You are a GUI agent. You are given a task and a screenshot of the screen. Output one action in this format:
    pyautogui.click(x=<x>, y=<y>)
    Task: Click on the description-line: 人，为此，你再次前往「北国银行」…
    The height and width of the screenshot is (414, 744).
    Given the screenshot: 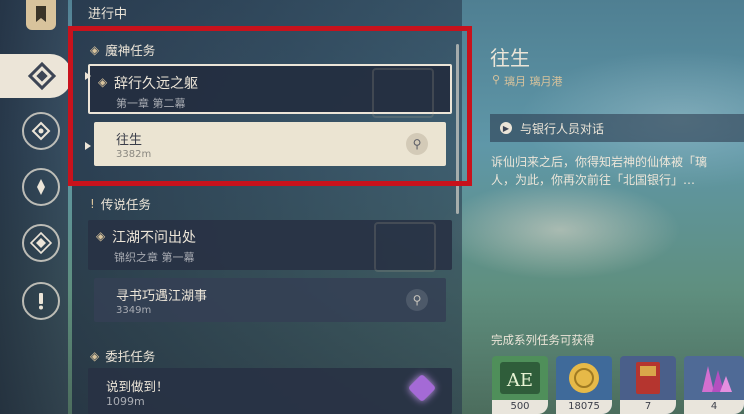 What is the action you would take?
    pyautogui.click(x=593, y=180)
    